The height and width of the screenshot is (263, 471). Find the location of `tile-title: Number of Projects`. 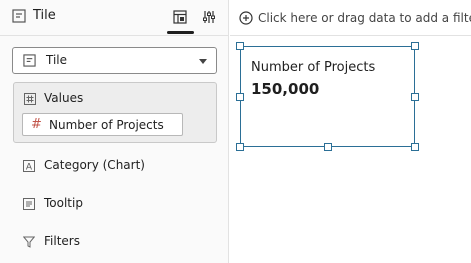

tile-title: Number of Projects is located at coordinates (313, 67).